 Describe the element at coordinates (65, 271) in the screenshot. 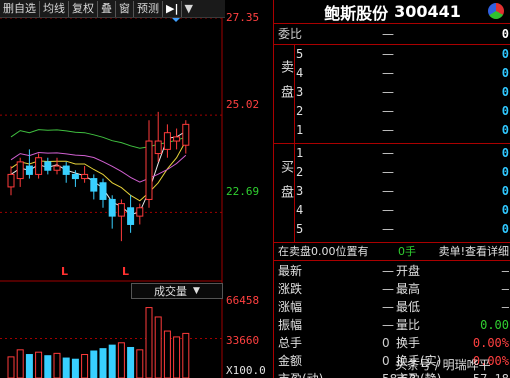

I see `low-marker: L` at that location.